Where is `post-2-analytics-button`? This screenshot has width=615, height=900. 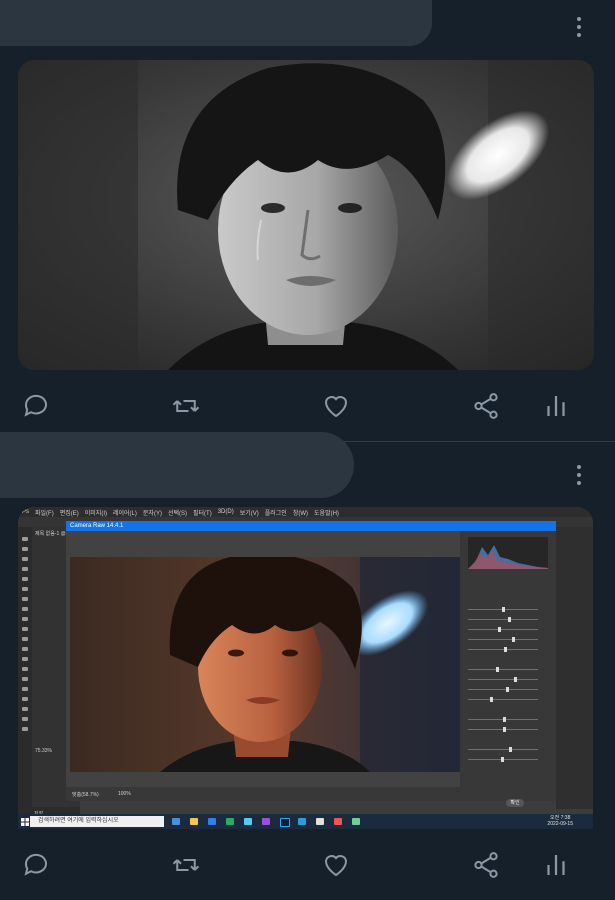
post-2-analytics-button is located at coordinates (556, 865).